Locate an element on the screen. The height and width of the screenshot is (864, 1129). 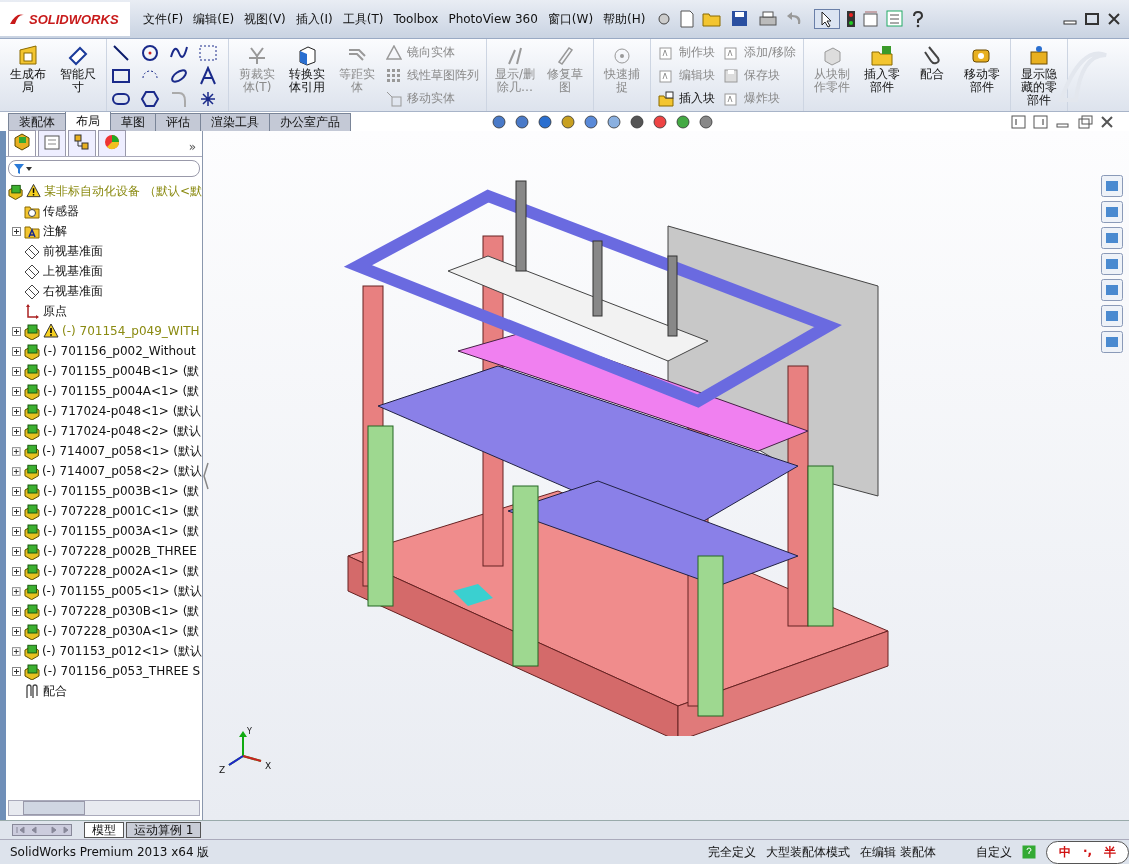
tree-item: 前视基准面 is located at coordinates (73, 251).